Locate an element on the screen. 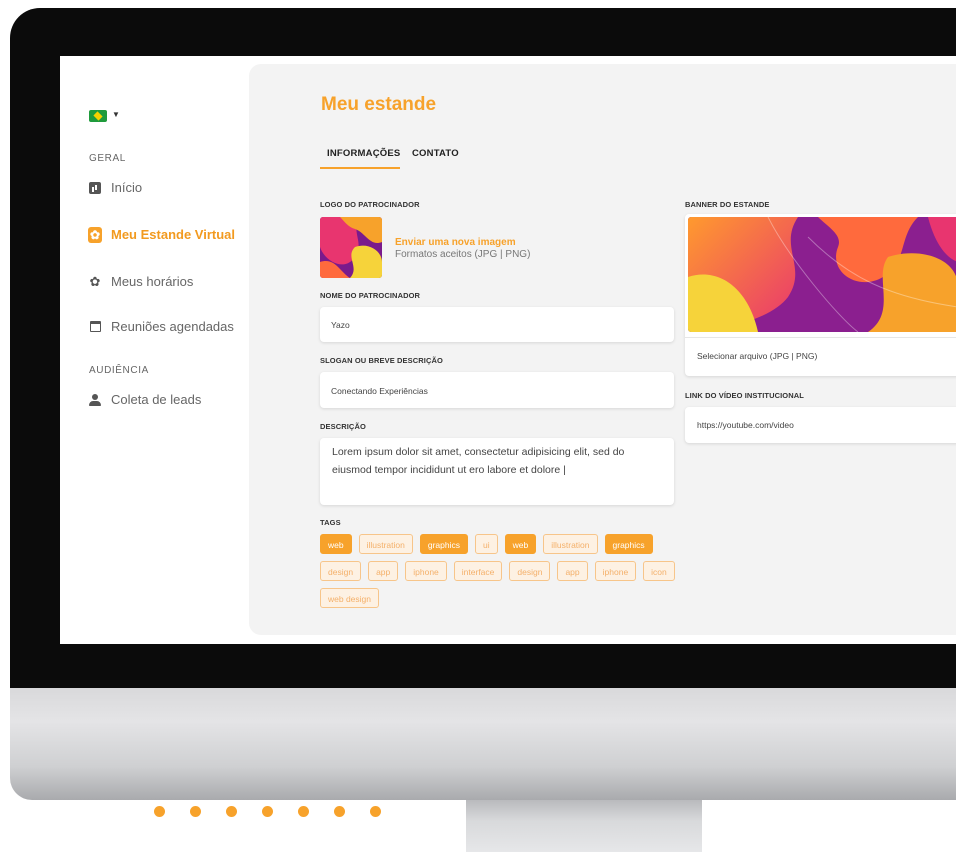  tab-informacoes: INFORMAÇÕES is located at coordinates (363, 153).